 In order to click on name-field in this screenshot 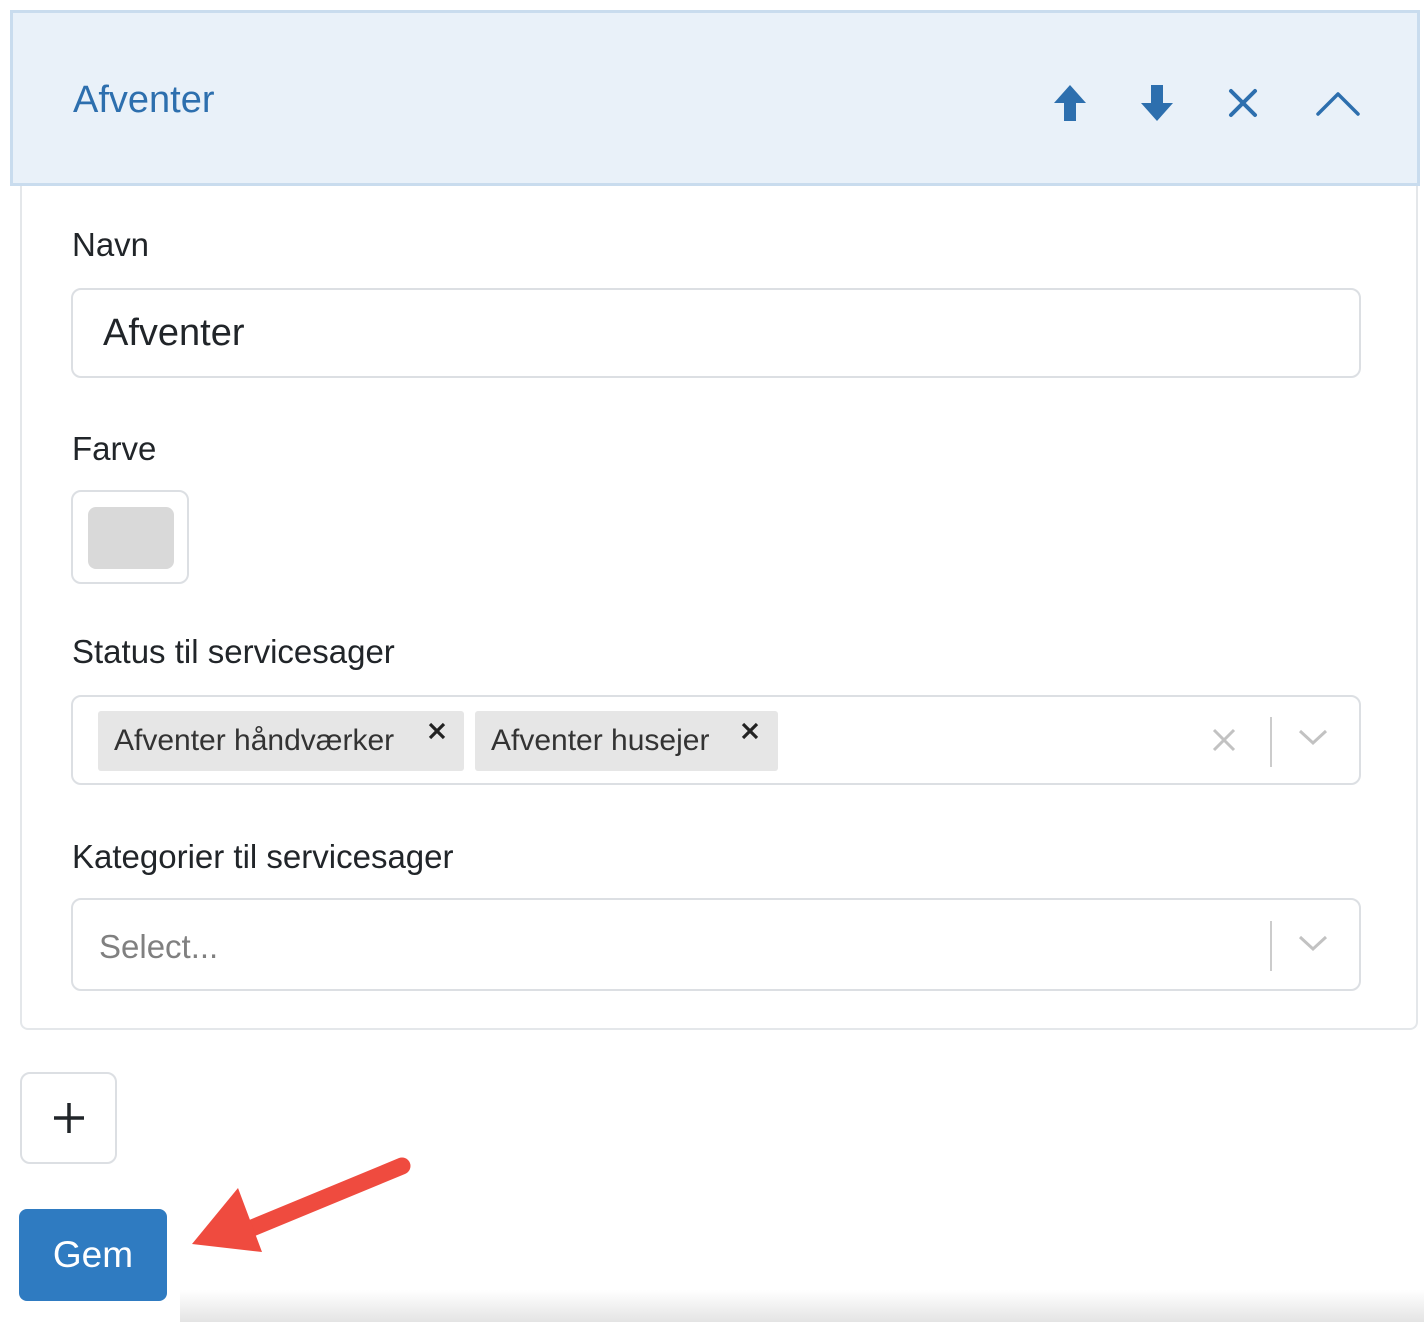, I will do `click(716, 333)`.